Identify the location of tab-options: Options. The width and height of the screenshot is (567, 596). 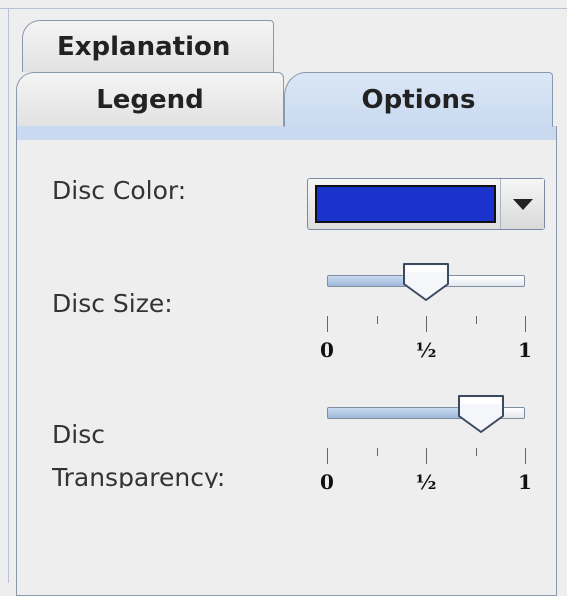
(418, 99).